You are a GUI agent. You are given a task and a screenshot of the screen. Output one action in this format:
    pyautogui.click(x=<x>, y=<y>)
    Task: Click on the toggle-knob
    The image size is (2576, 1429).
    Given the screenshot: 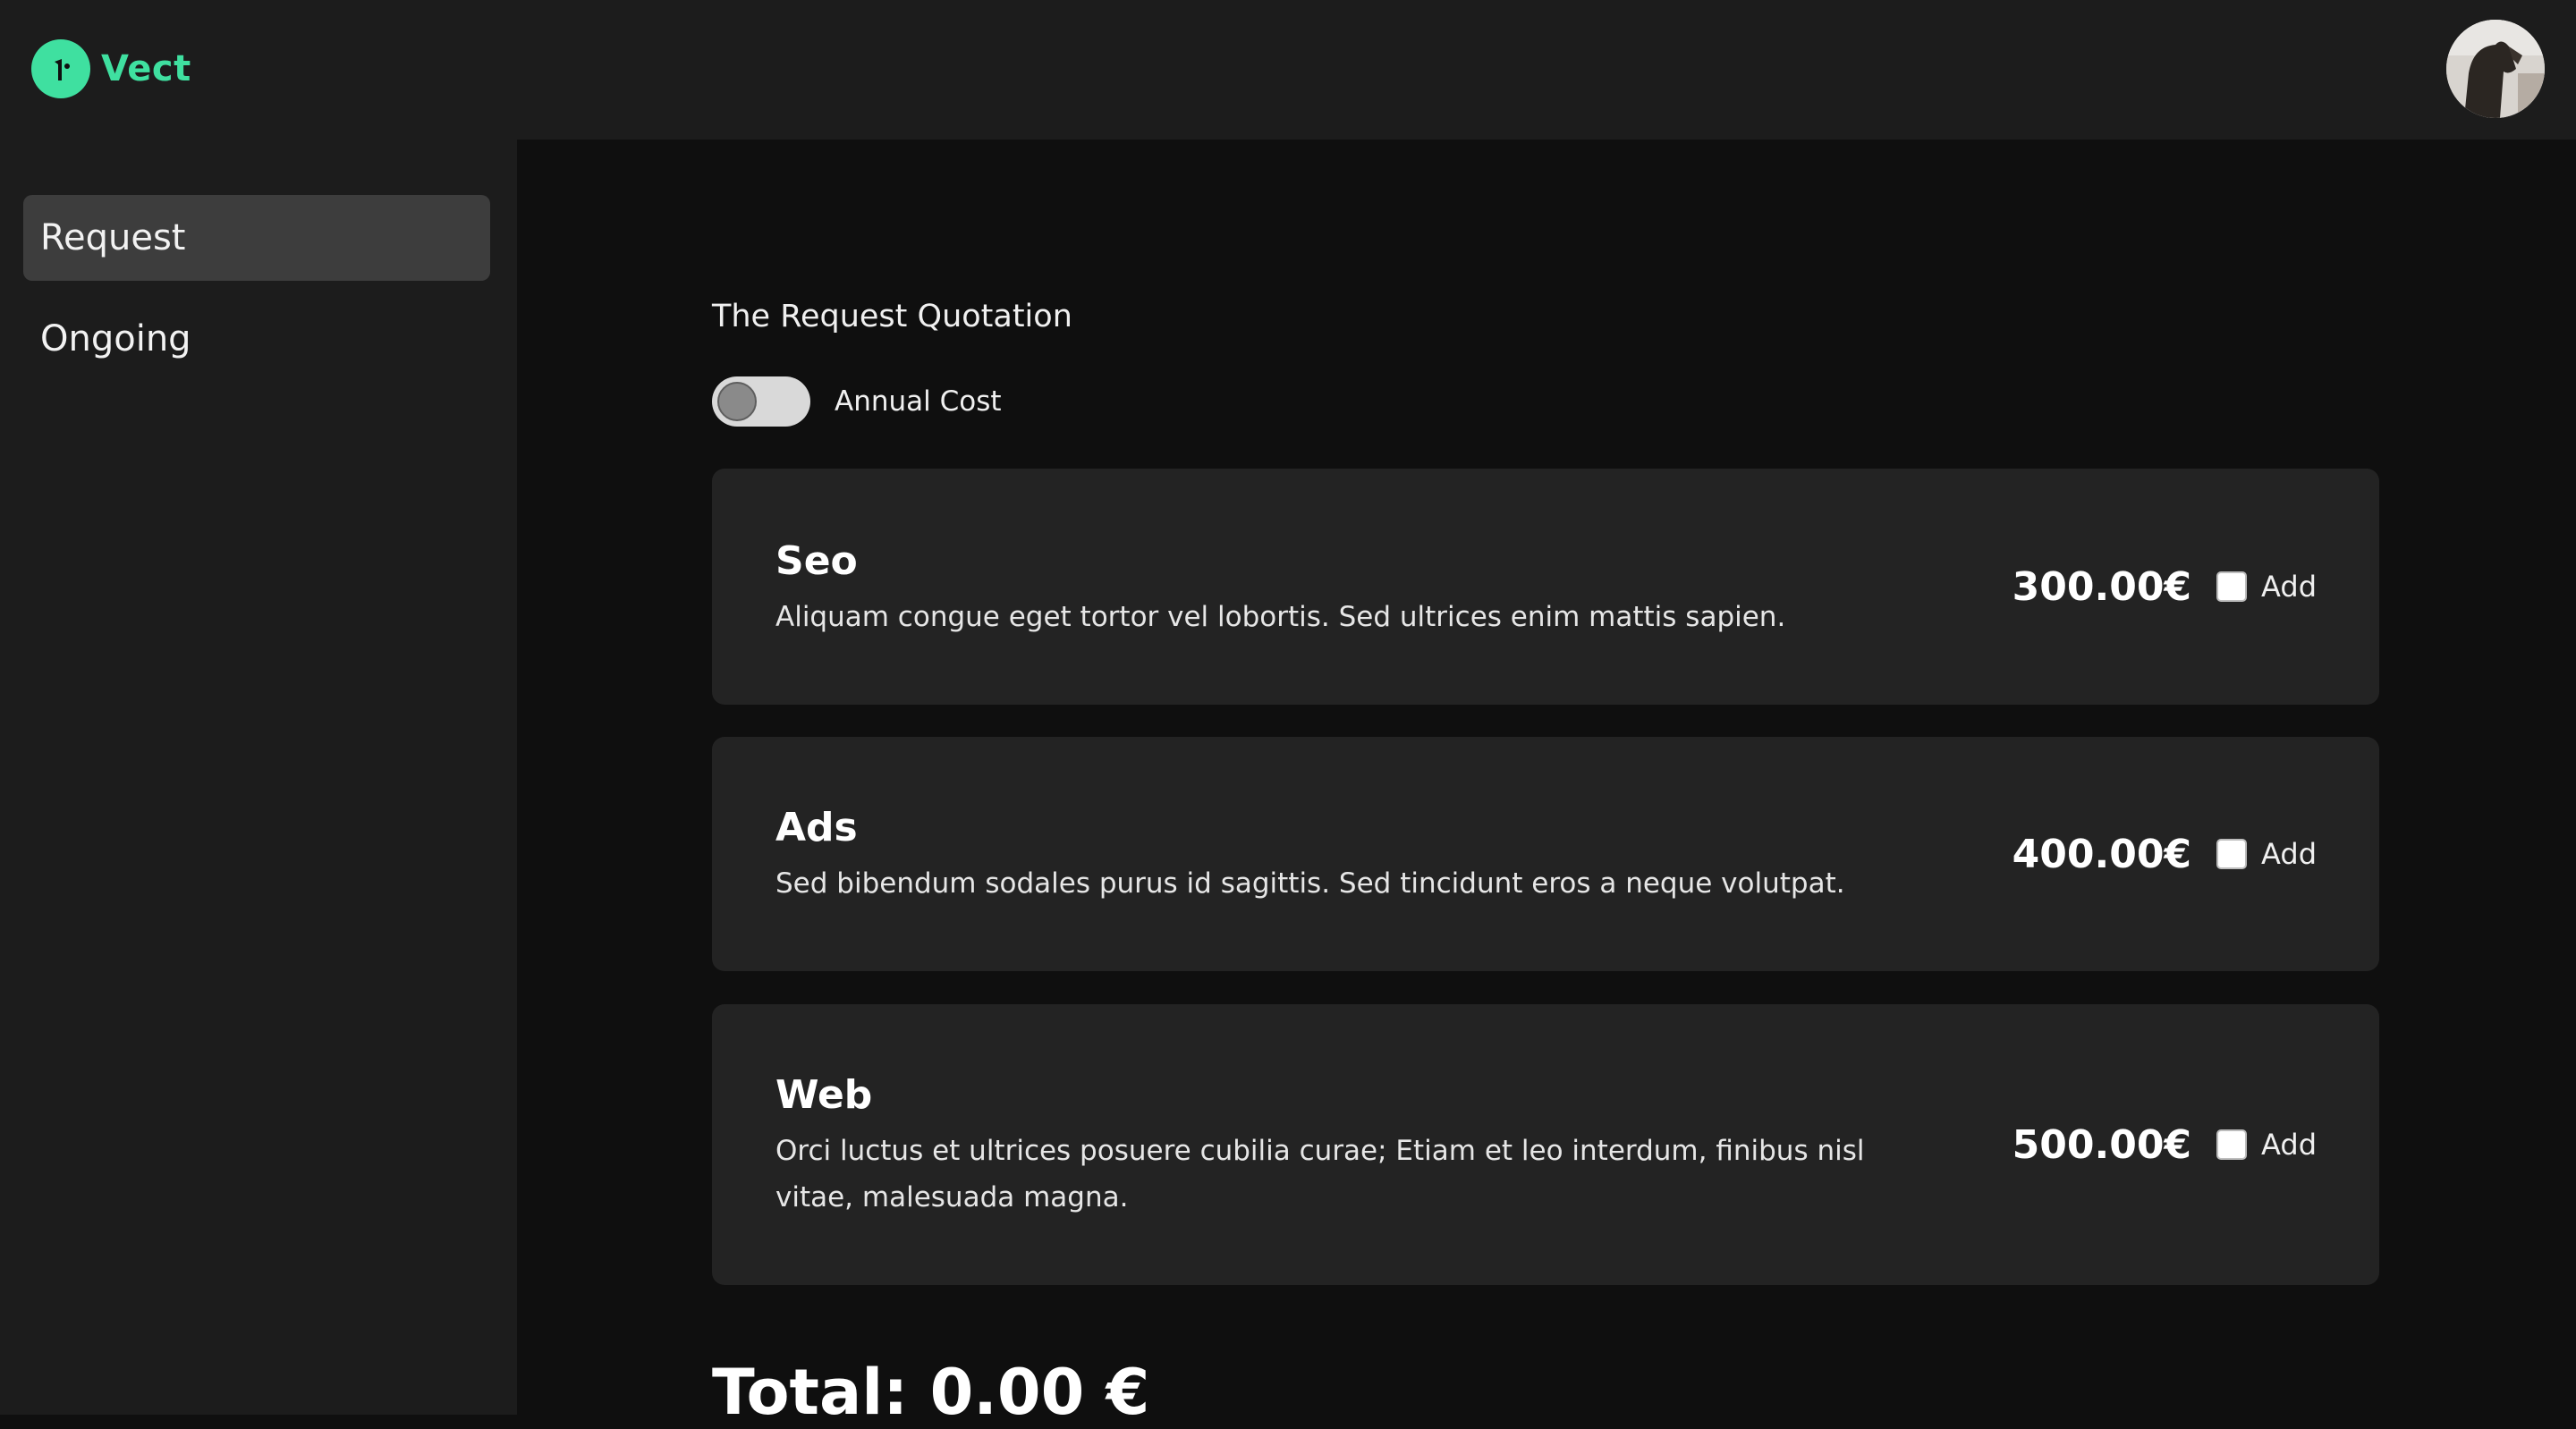 What is the action you would take?
    pyautogui.click(x=737, y=401)
    